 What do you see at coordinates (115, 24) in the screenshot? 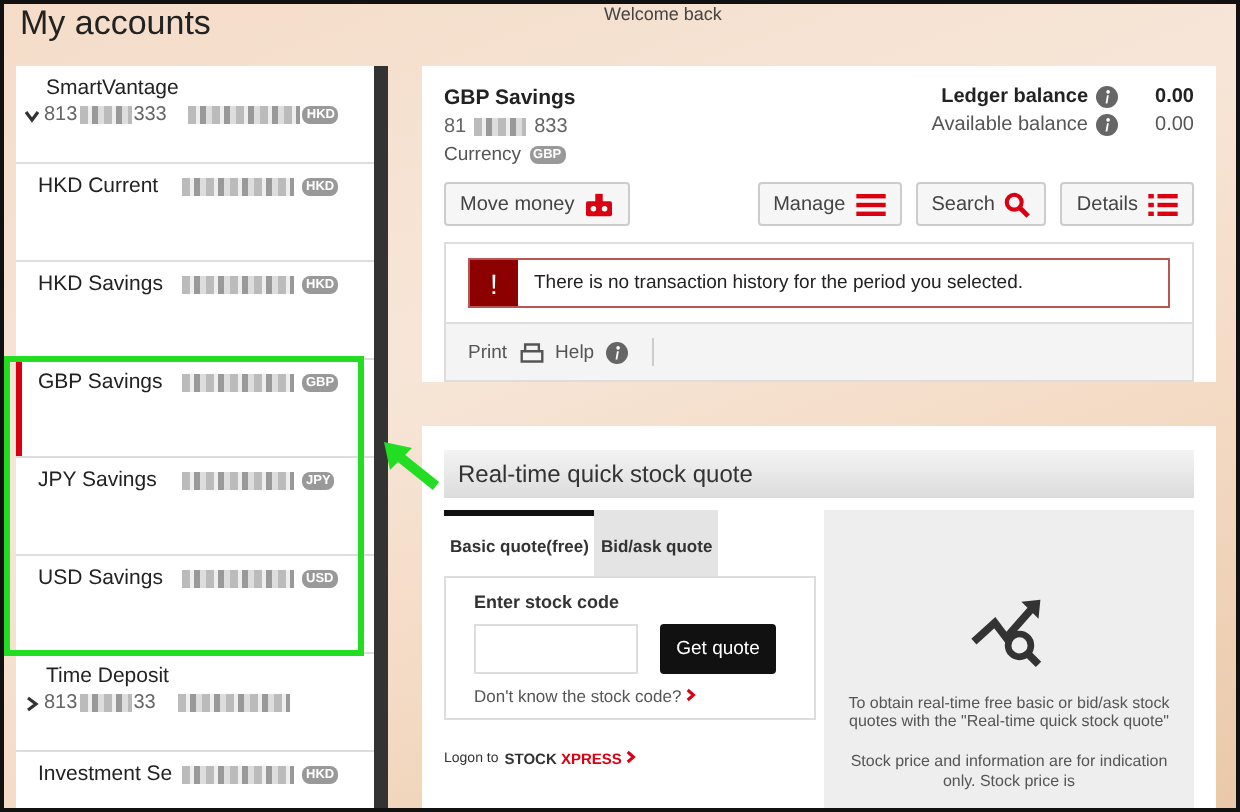
I see `page-title: My accounts` at bounding box center [115, 24].